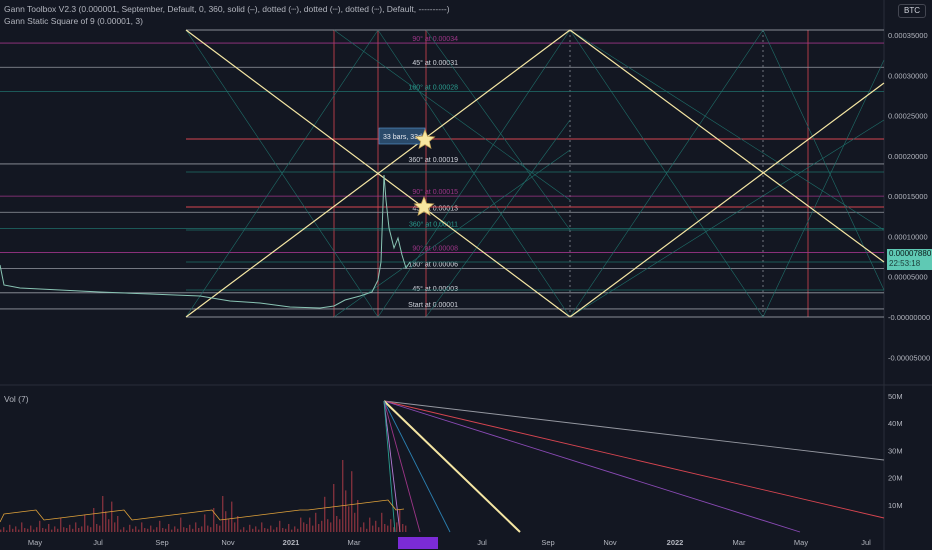  What do you see at coordinates (291, 542) in the screenshot?
I see `time-axis-tick: 2021` at bounding box center [291, 542].